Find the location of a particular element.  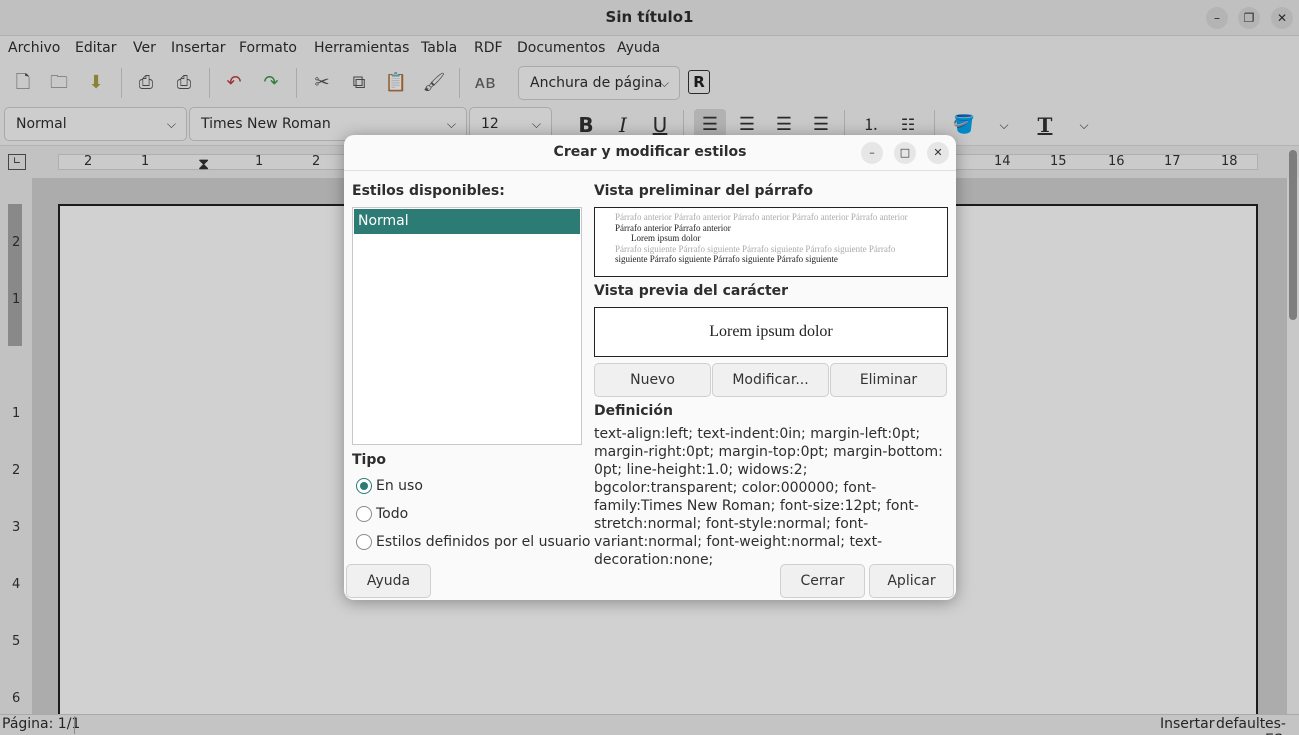

redo-icon: ↷ is located at coordinates (271, 83).